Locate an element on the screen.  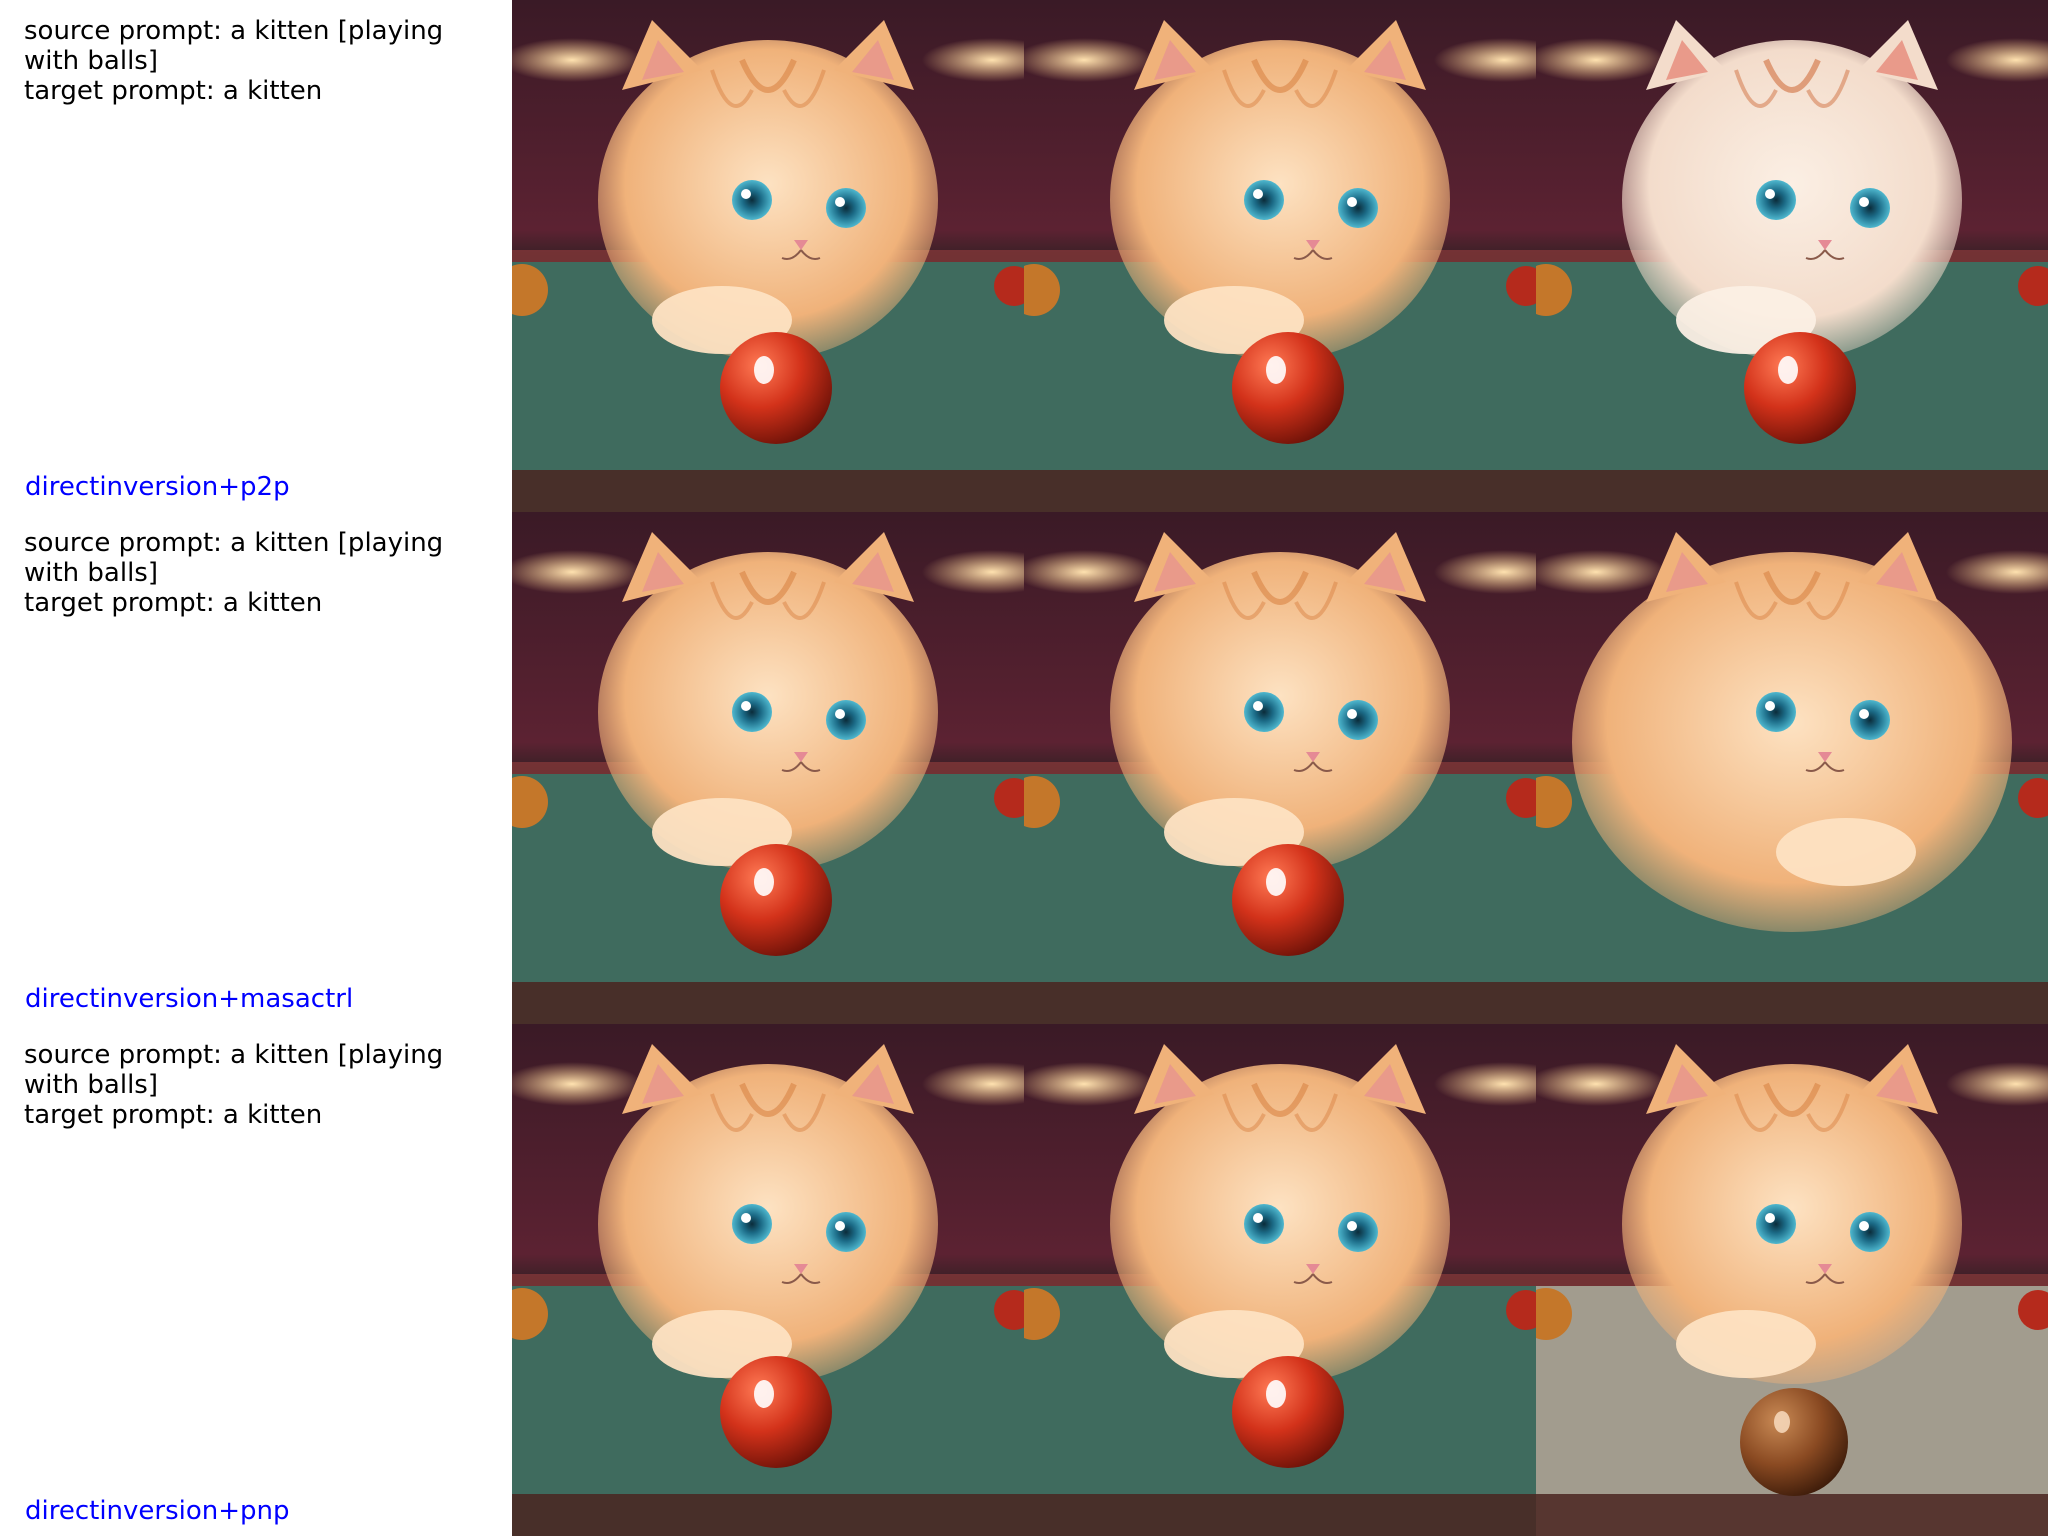
method-label: directinversion+p2p is located at coordinates (157, 487).